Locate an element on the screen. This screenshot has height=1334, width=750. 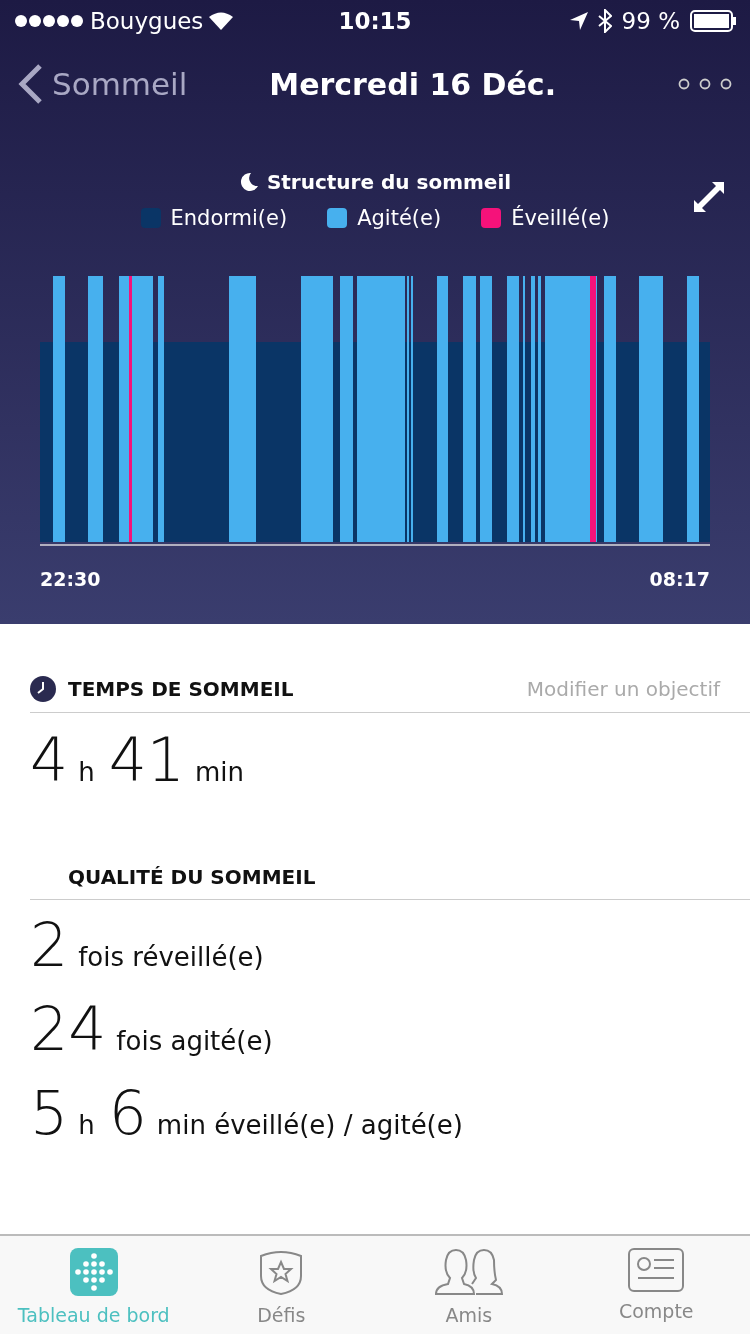
more-dots-icon is located at coordinates (705, 84).